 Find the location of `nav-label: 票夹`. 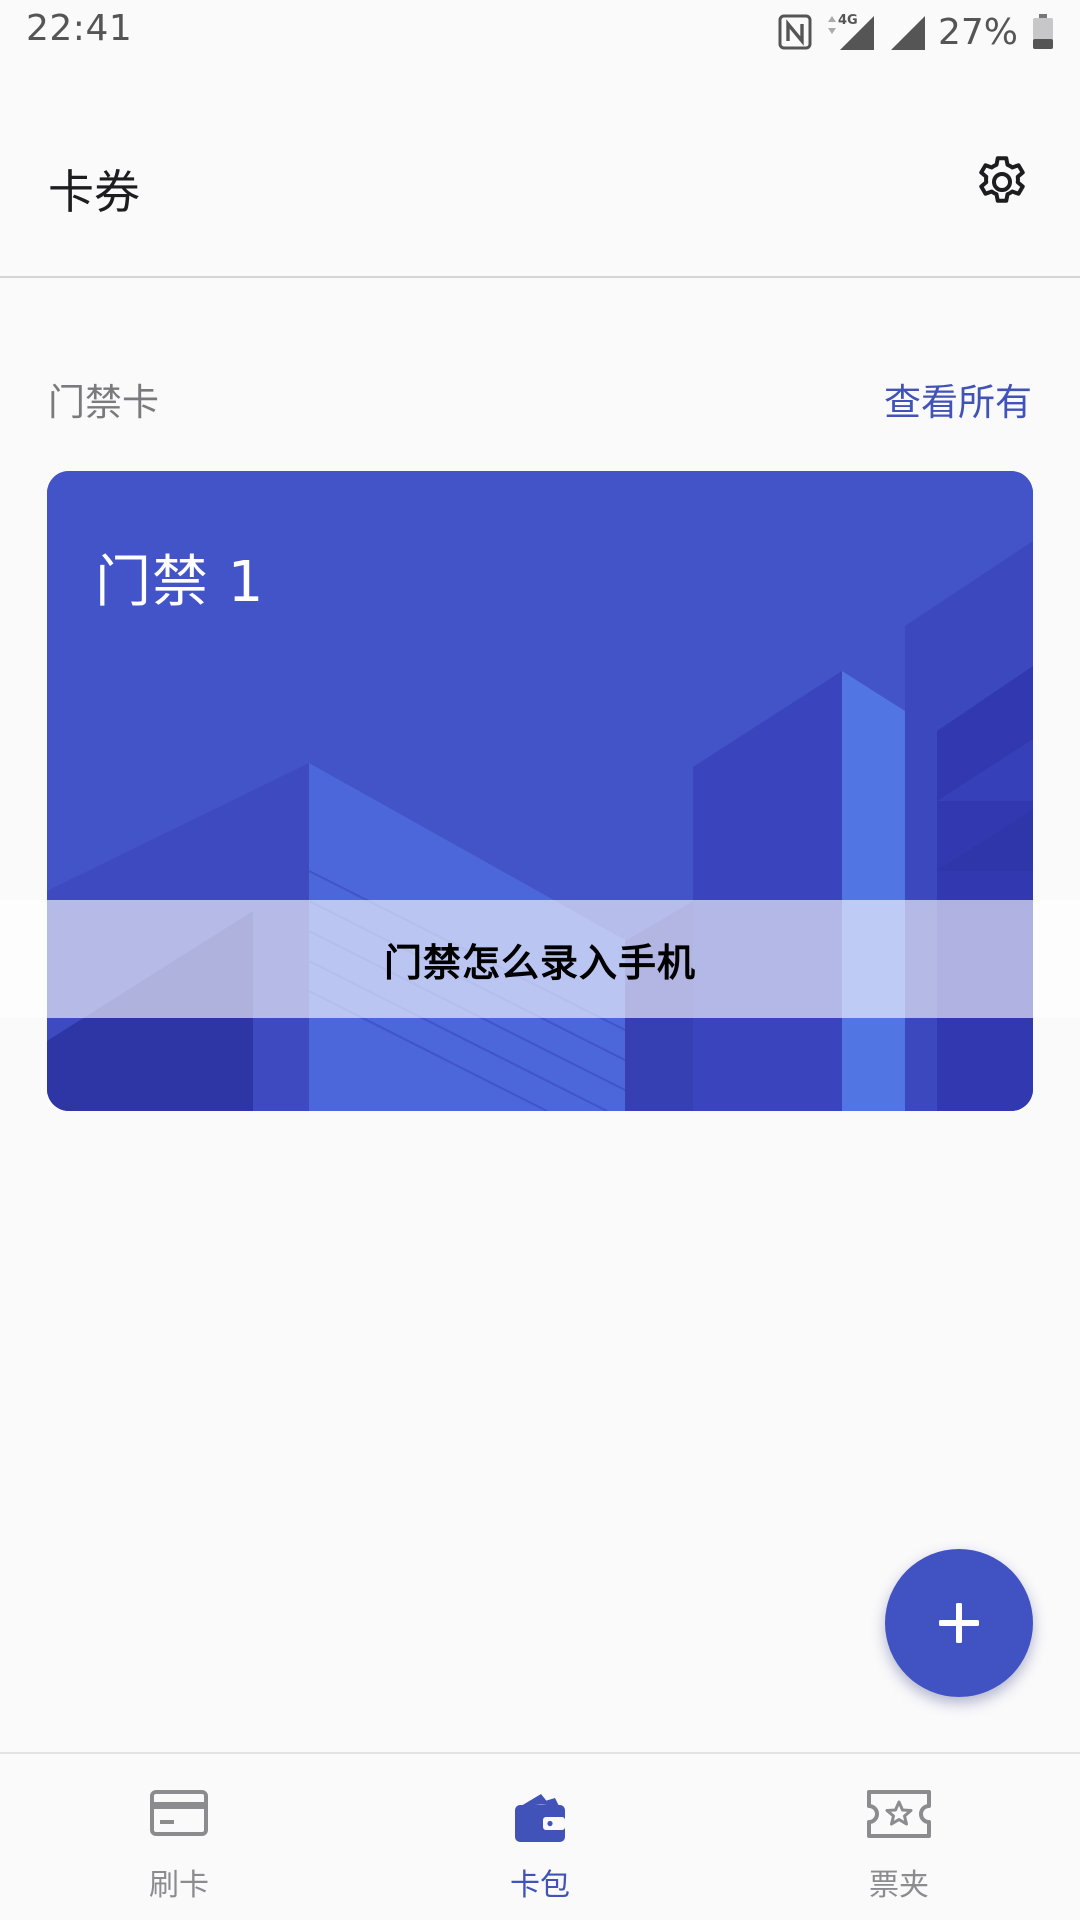

nav-label: 票夹 is located at coordinates (899, 1885).